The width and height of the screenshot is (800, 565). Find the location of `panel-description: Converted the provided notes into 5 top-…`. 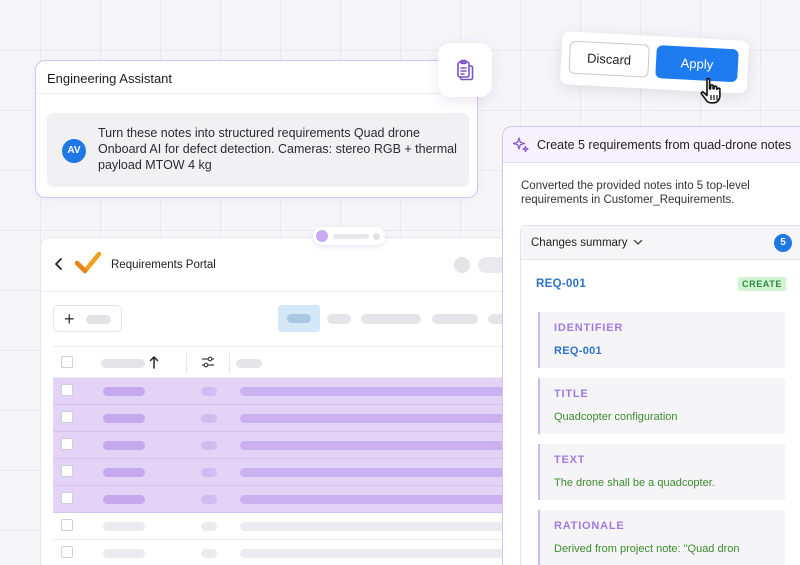

panel-description: Converted the provided notes into 5 top-… is located at coordinates (635, 193).